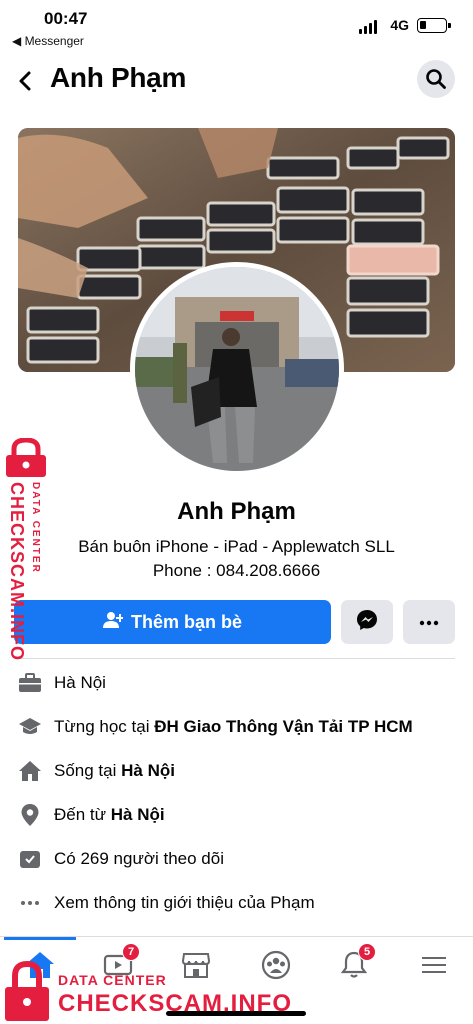 The image size is (473, 1024). What do you see at coordinates (184, 903) in the screenshot?
I see `info-text: Xem thông tin giới thiệu của Phạm` at bounding box center [184, 903].